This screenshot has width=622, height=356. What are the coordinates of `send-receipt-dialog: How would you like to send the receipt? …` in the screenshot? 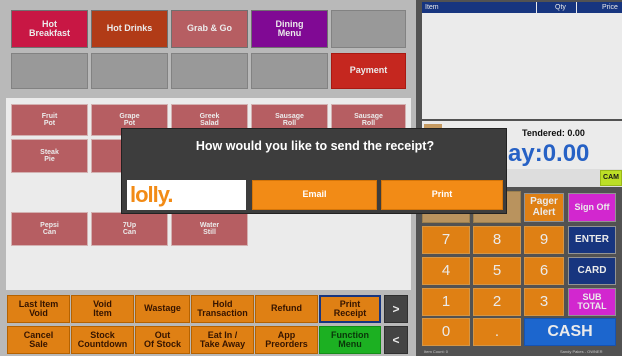 It's located at (314, 171).